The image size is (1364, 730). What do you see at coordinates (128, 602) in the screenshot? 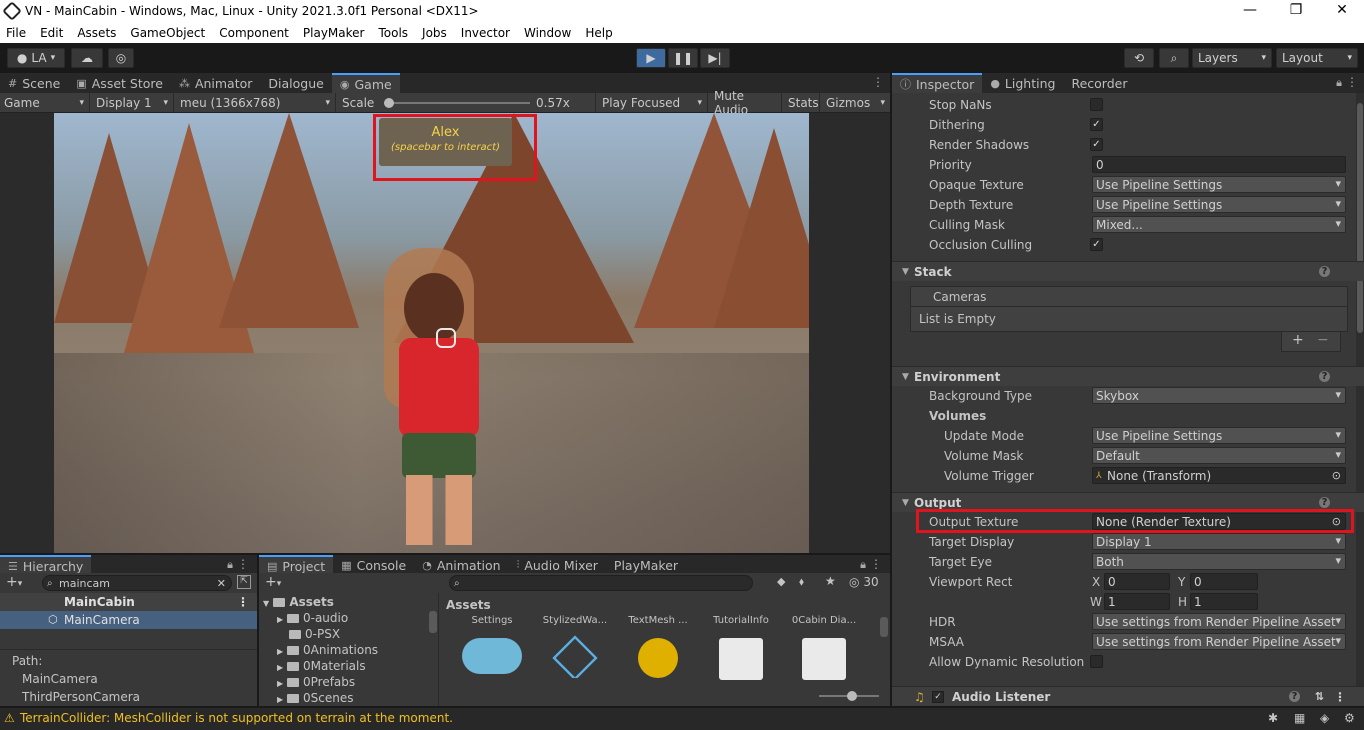
I see `hierarchy-item-maincabin: MainCabin ⋮` at bounding box center [128, 602].